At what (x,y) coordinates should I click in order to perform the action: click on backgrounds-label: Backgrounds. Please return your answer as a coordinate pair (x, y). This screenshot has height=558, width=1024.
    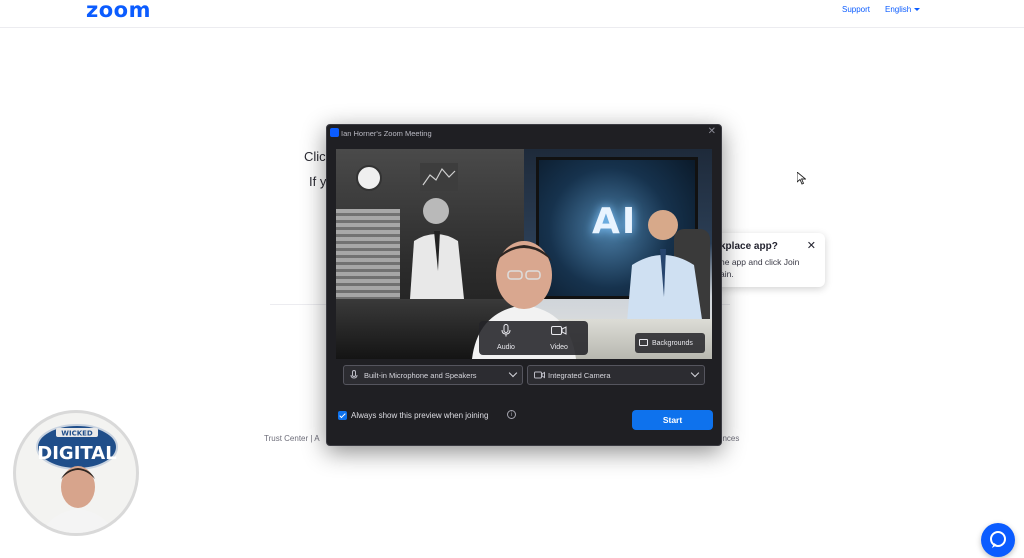
    Looking at the image, I should click on (672, 343).